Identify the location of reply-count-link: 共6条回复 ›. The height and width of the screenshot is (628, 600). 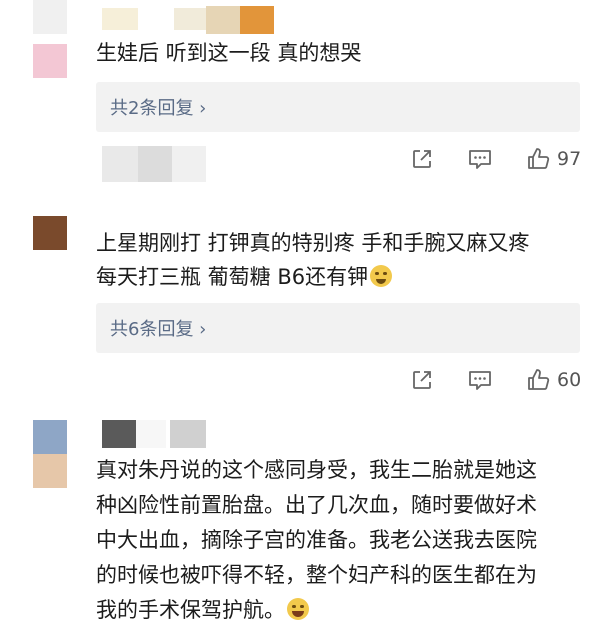
(158, 328).